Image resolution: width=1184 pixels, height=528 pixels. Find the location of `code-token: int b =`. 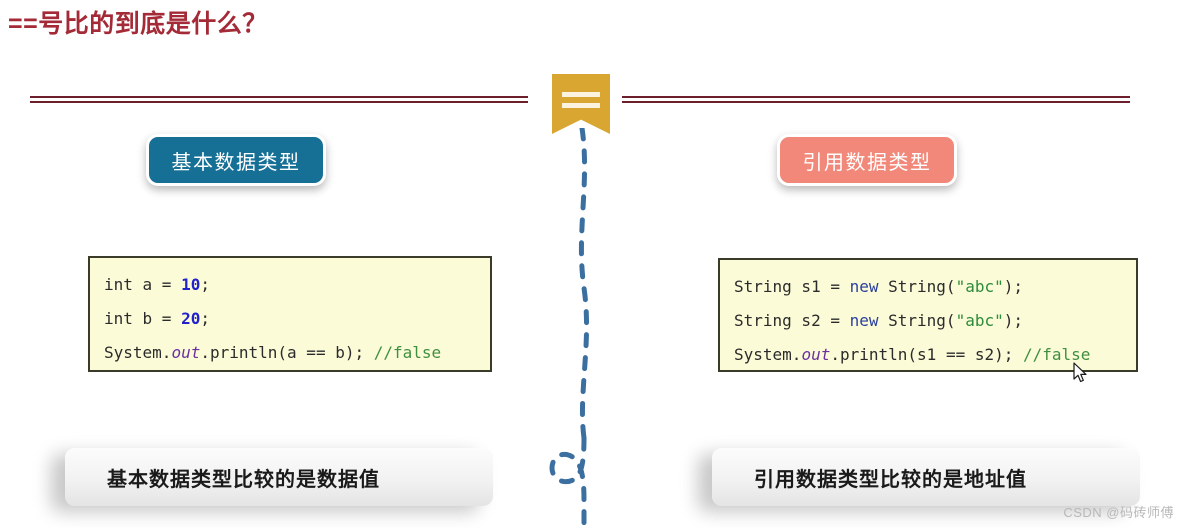

code-token: int b = is located at coordinates (143, 318).